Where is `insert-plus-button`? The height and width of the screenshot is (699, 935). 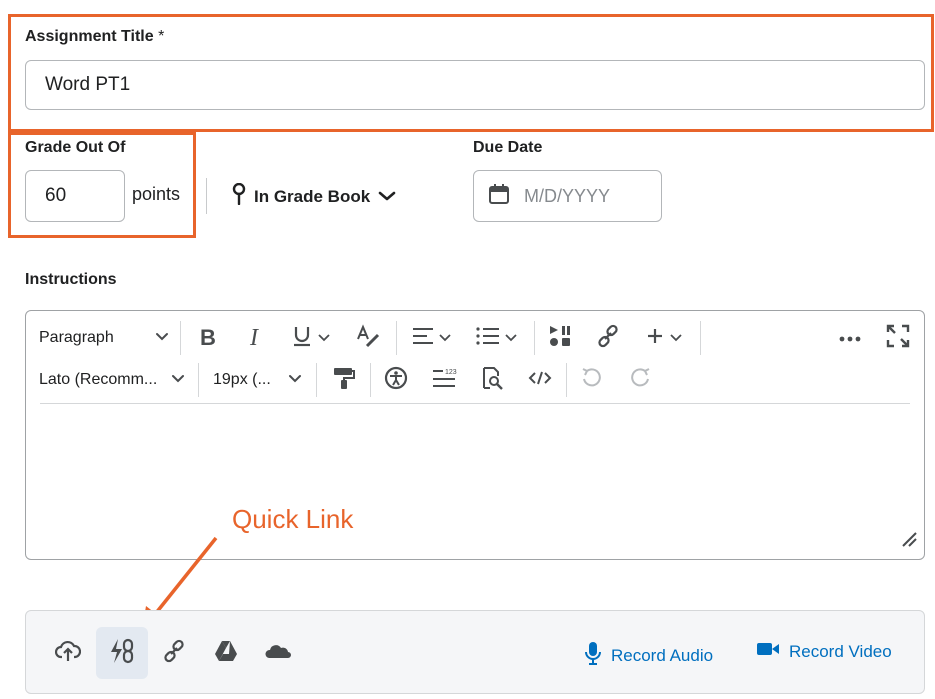
insert-plus-button is located at coordinates (664, 338).